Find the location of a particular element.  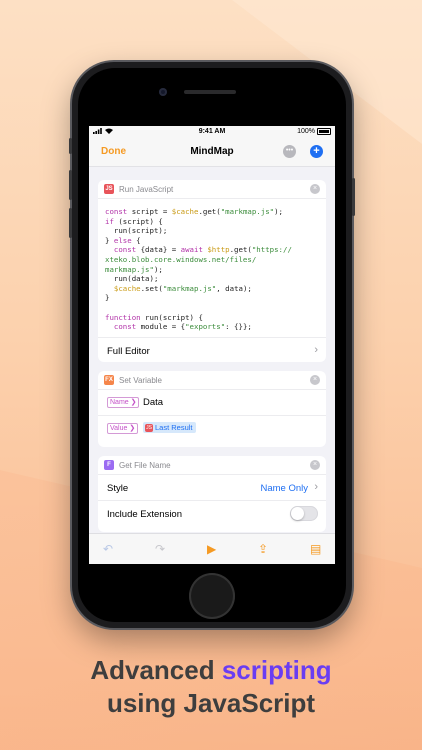

set-variable-header: FX Set Variable × is located at coordinates (212, 380).